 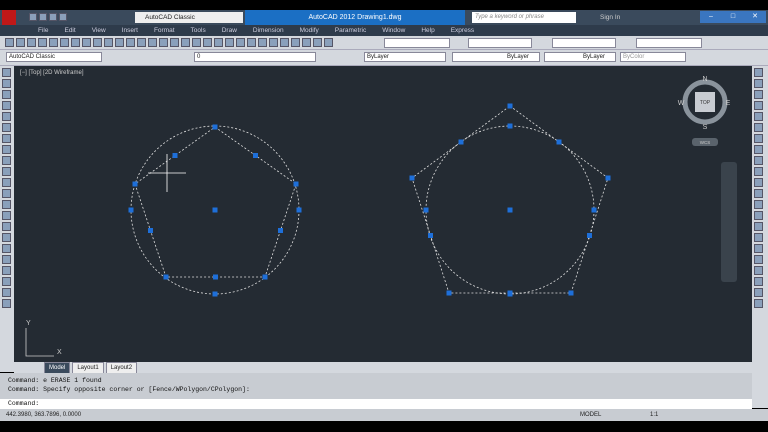 I want to click on print-icon, so click(x=63, y=17).